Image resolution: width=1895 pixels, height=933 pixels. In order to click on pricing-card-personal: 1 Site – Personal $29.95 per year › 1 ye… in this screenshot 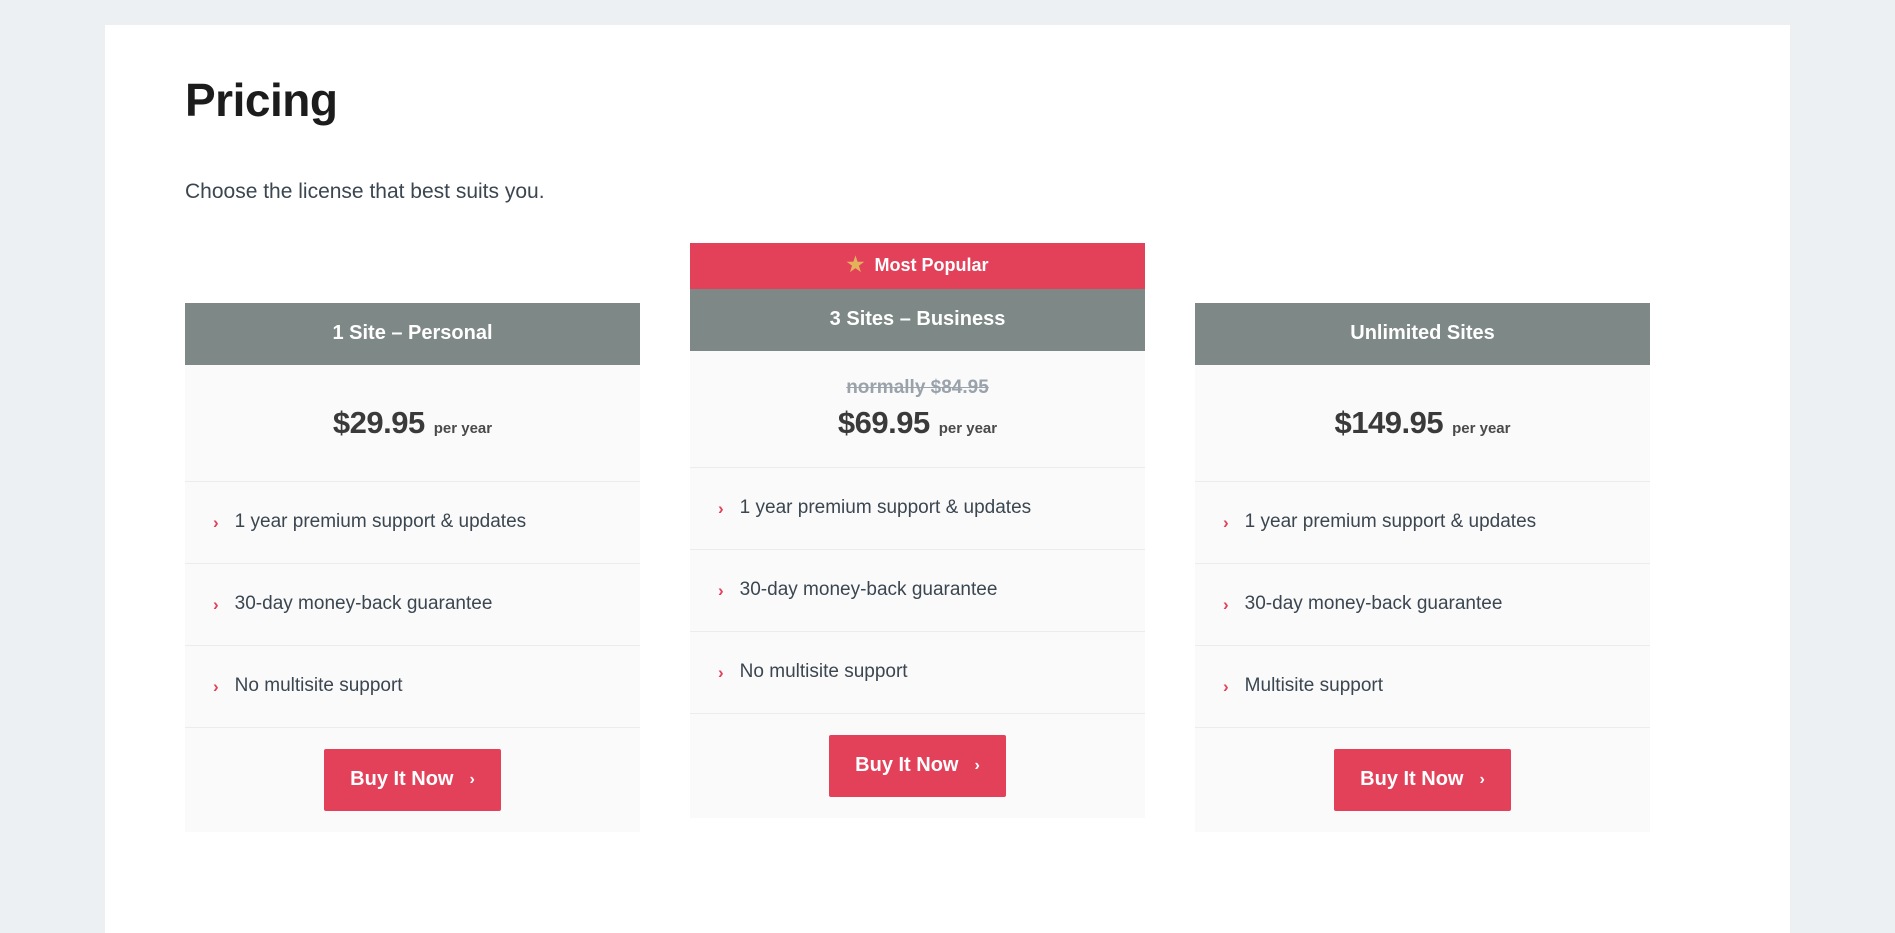, I will do `click(412, 567)`.